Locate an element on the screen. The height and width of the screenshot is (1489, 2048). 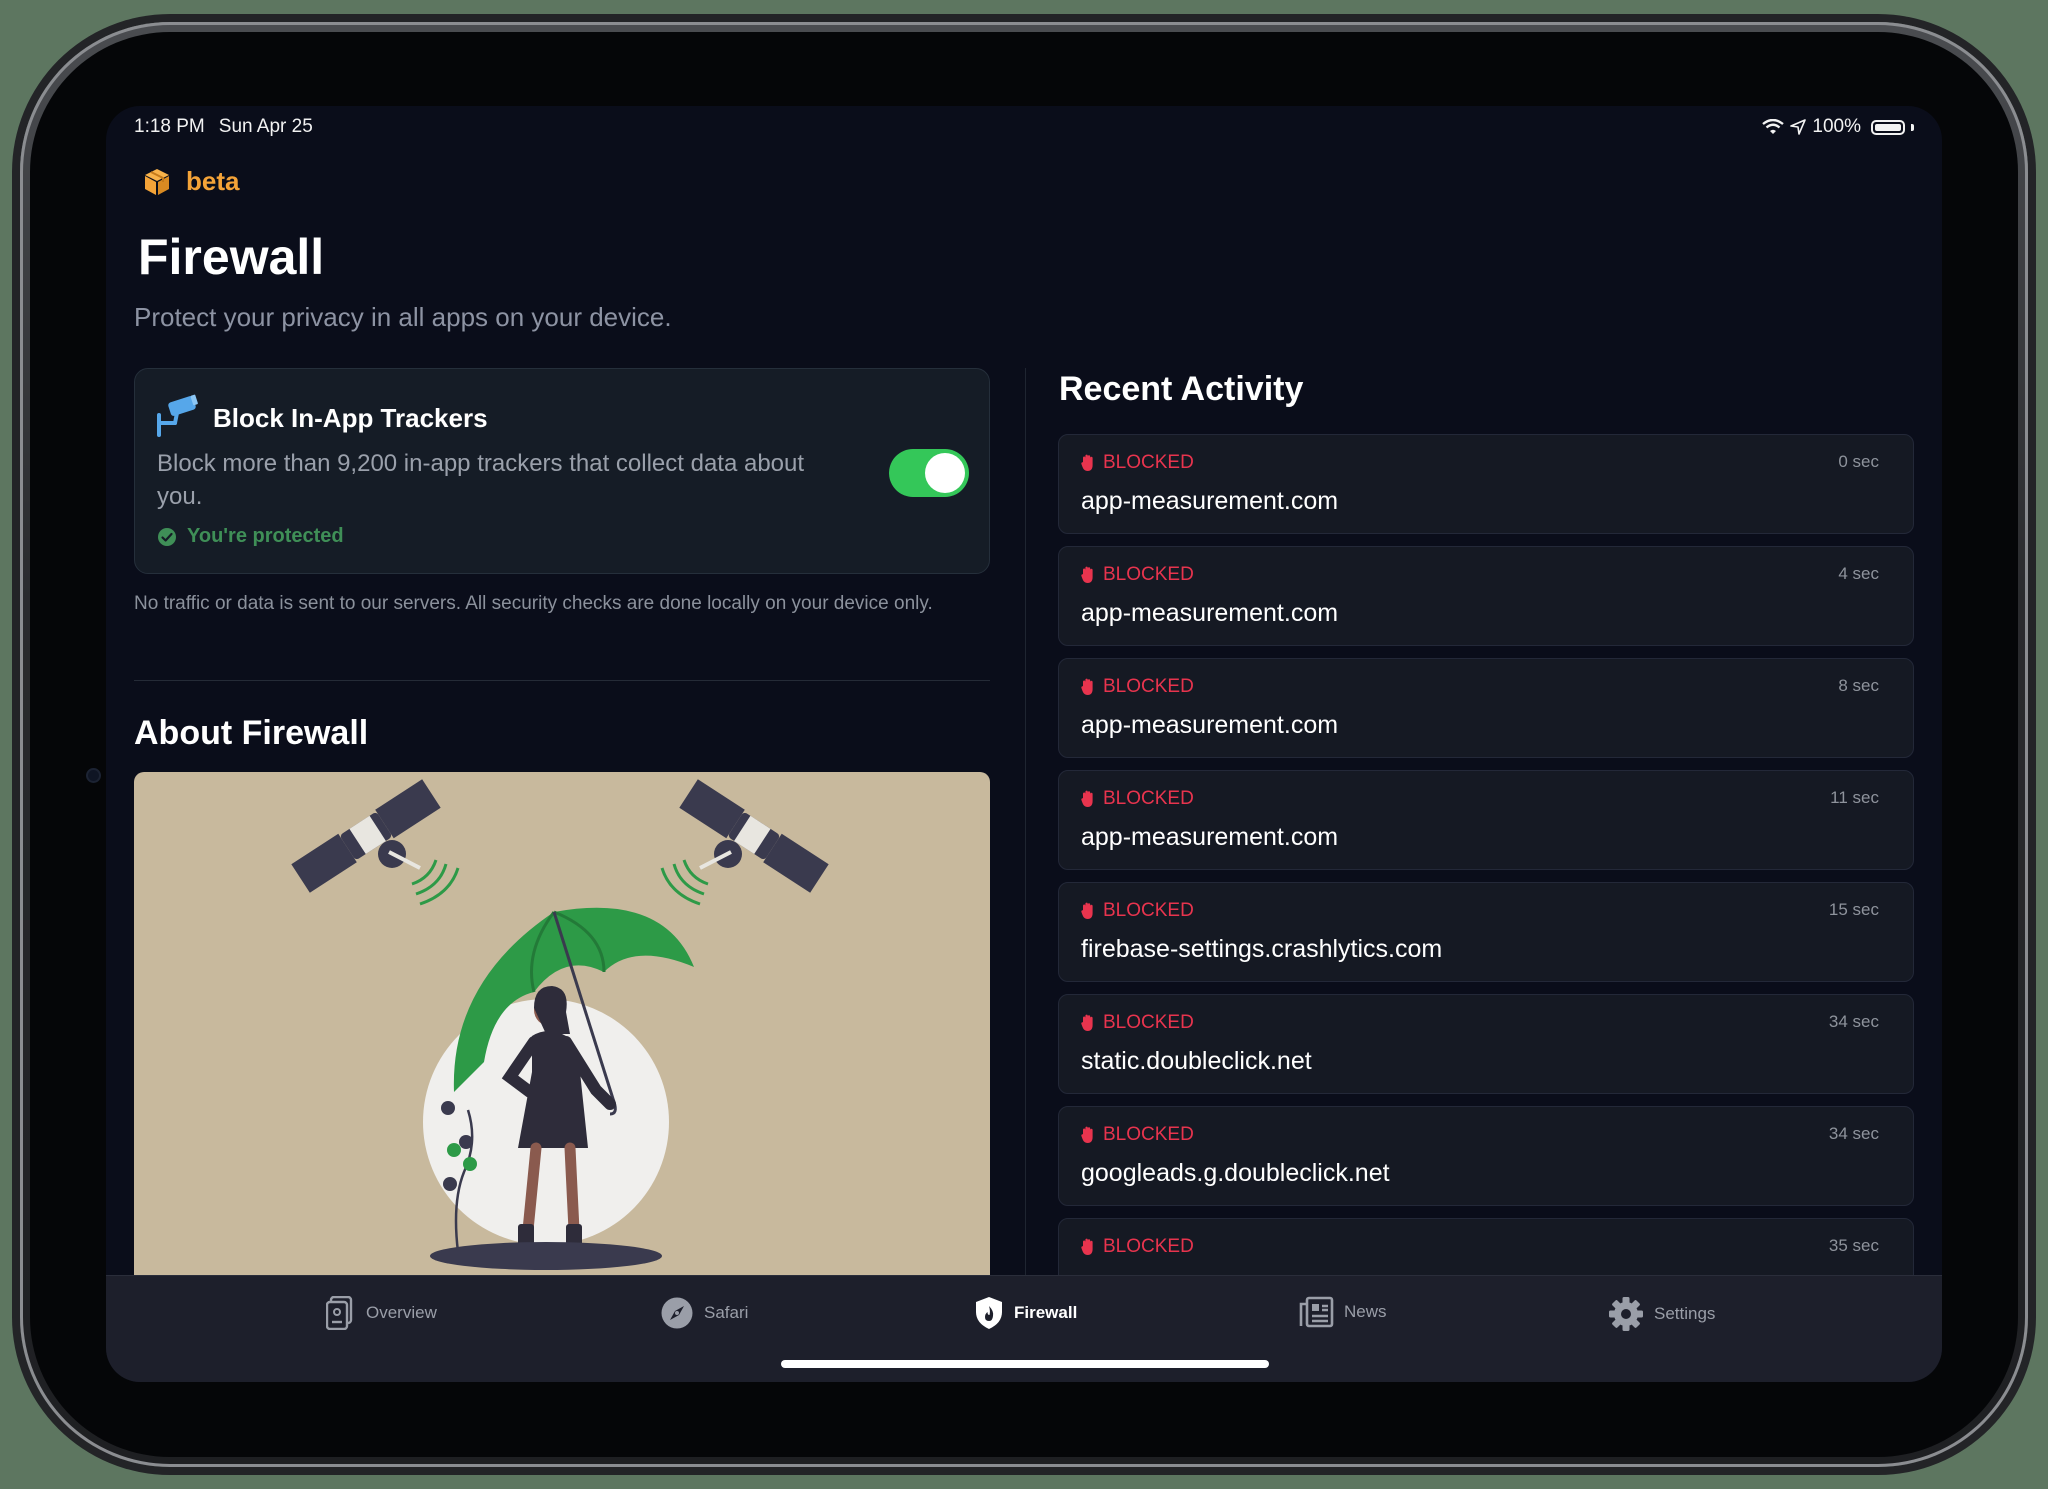
battery-percent: 100% is located at coordinates (1836, 126).